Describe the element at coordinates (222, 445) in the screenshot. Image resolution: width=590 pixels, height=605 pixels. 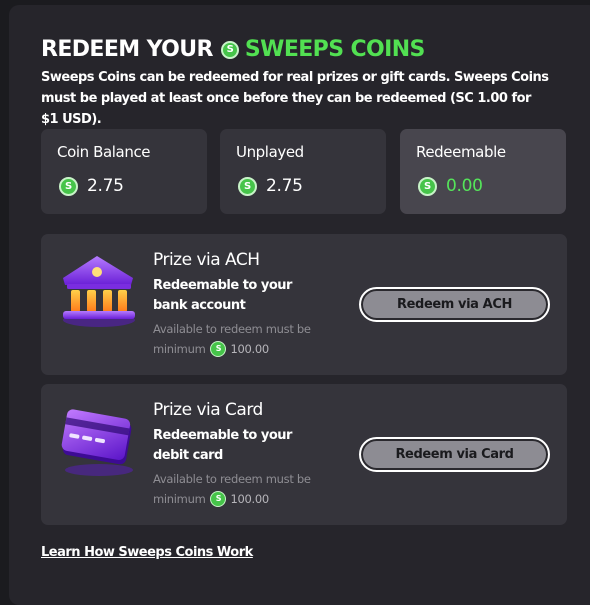
I see `prize-subtitle: Redeemable to your debit card` at that location.